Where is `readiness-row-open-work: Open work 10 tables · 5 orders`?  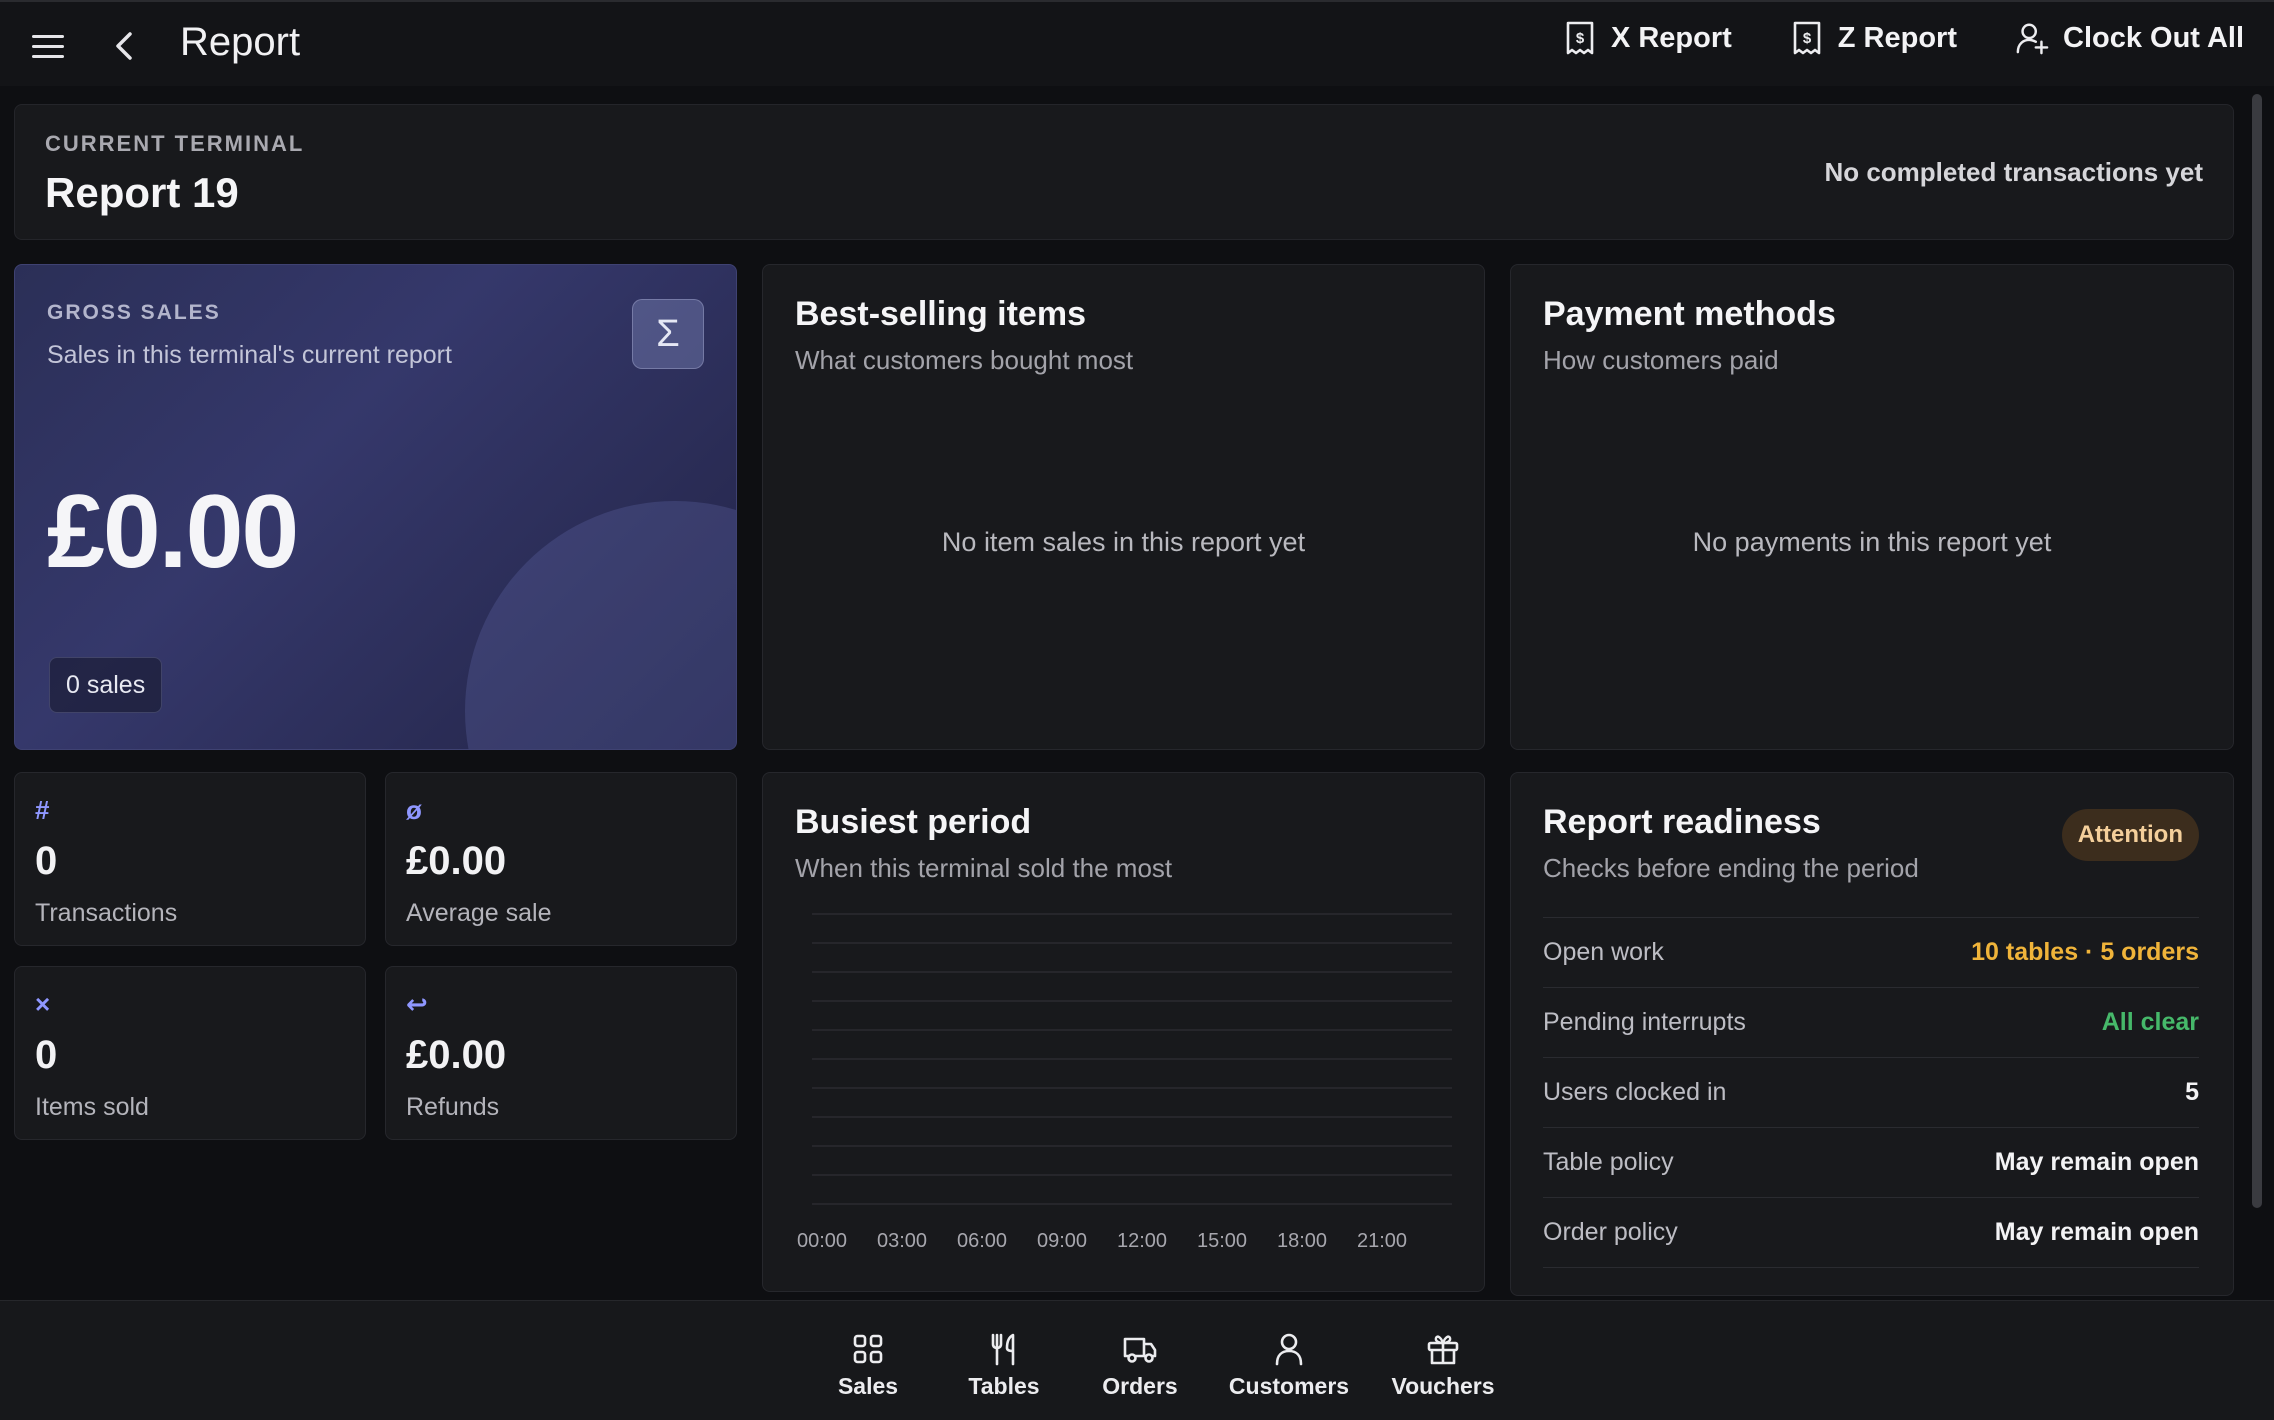 readiness-row-open-work: Open work 10 tables · 5 orders is located at coordinates (1871, 952).